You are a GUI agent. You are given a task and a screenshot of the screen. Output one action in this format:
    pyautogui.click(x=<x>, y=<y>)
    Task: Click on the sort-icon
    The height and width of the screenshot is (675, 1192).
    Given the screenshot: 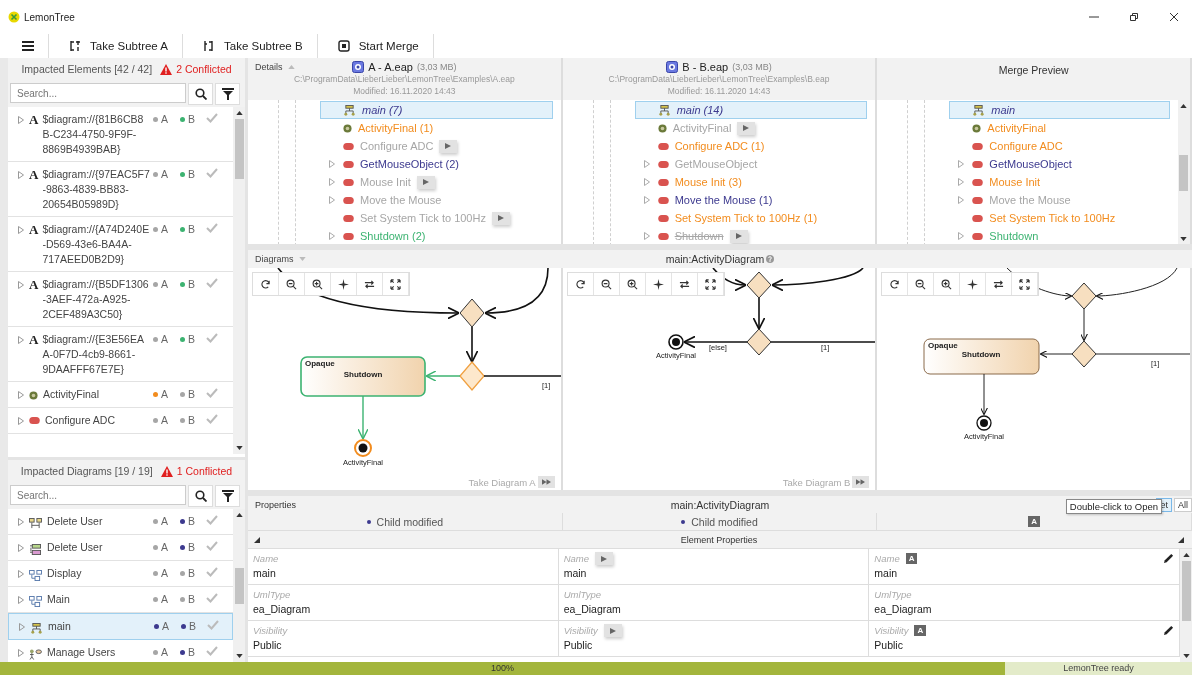 What is the action you would take?
    pyautogui.click(x=291, y=67)
    